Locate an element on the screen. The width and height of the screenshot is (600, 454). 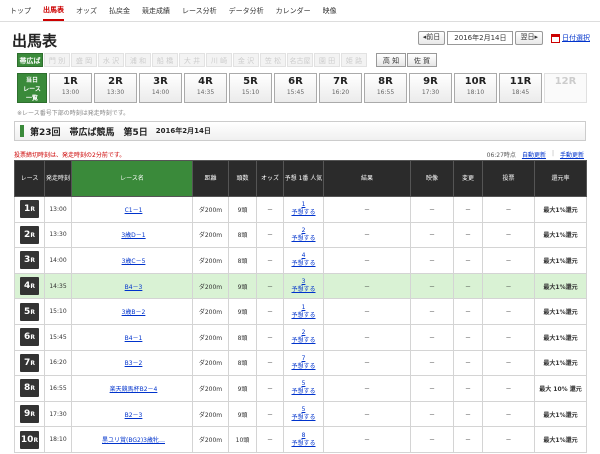
nav-link: 映像 is located at coordinates (330, 11).